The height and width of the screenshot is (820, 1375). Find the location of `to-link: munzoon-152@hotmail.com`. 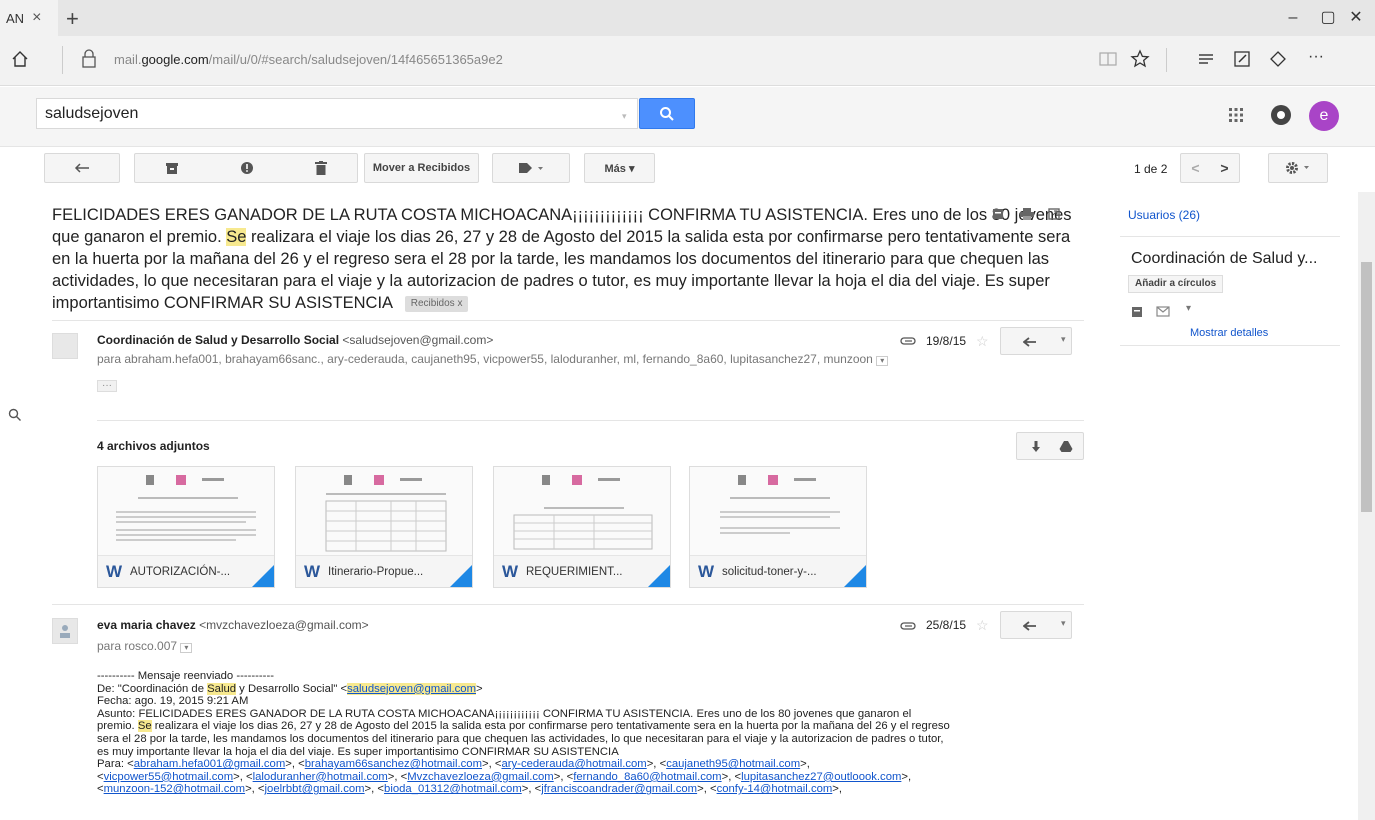

to-link: munzoon-152@hotmail.com is located at coordinates (174, 789).